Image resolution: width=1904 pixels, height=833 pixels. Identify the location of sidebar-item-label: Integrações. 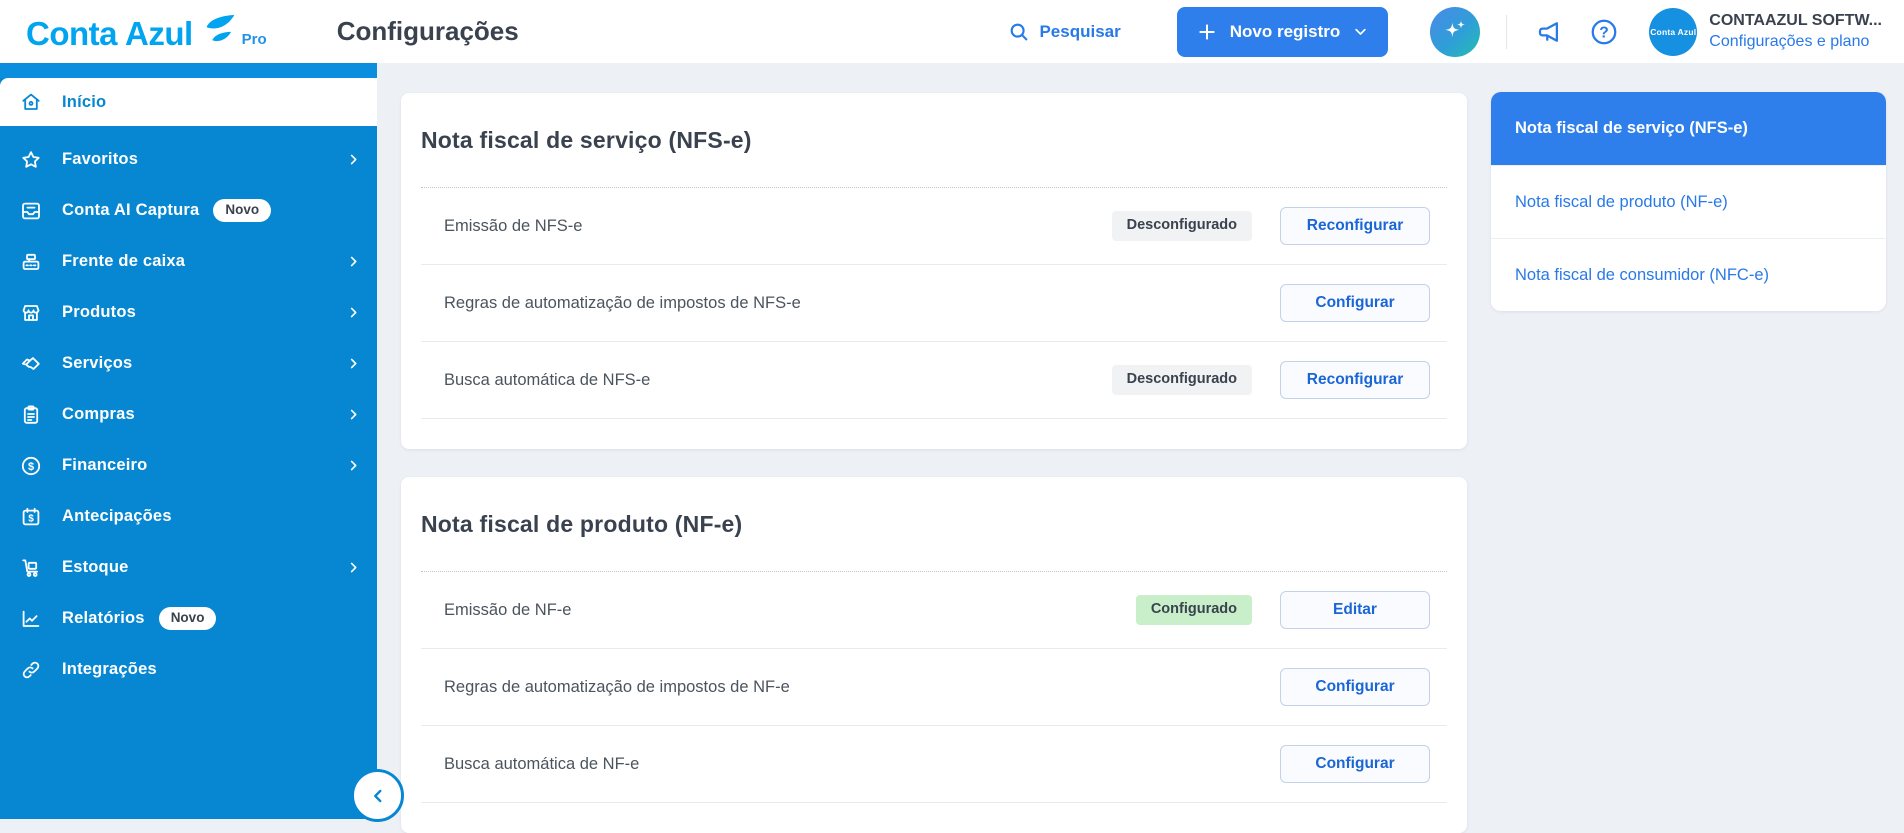
(109, 669).